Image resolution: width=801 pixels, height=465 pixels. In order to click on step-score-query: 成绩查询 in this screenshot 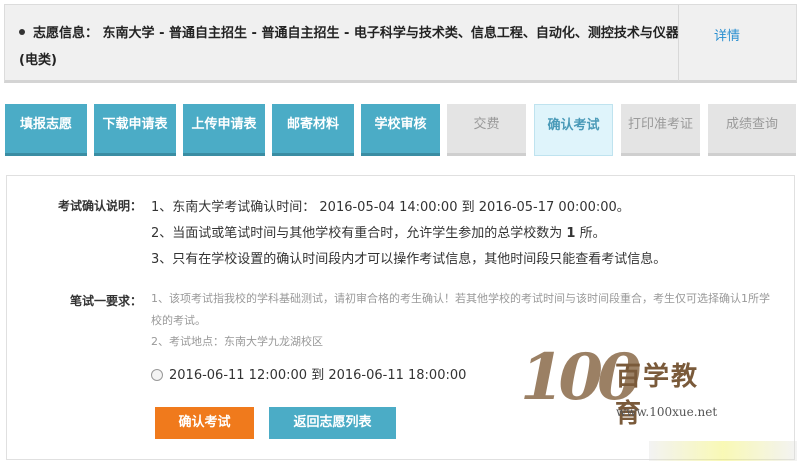, I will do `click(752, 130)`.